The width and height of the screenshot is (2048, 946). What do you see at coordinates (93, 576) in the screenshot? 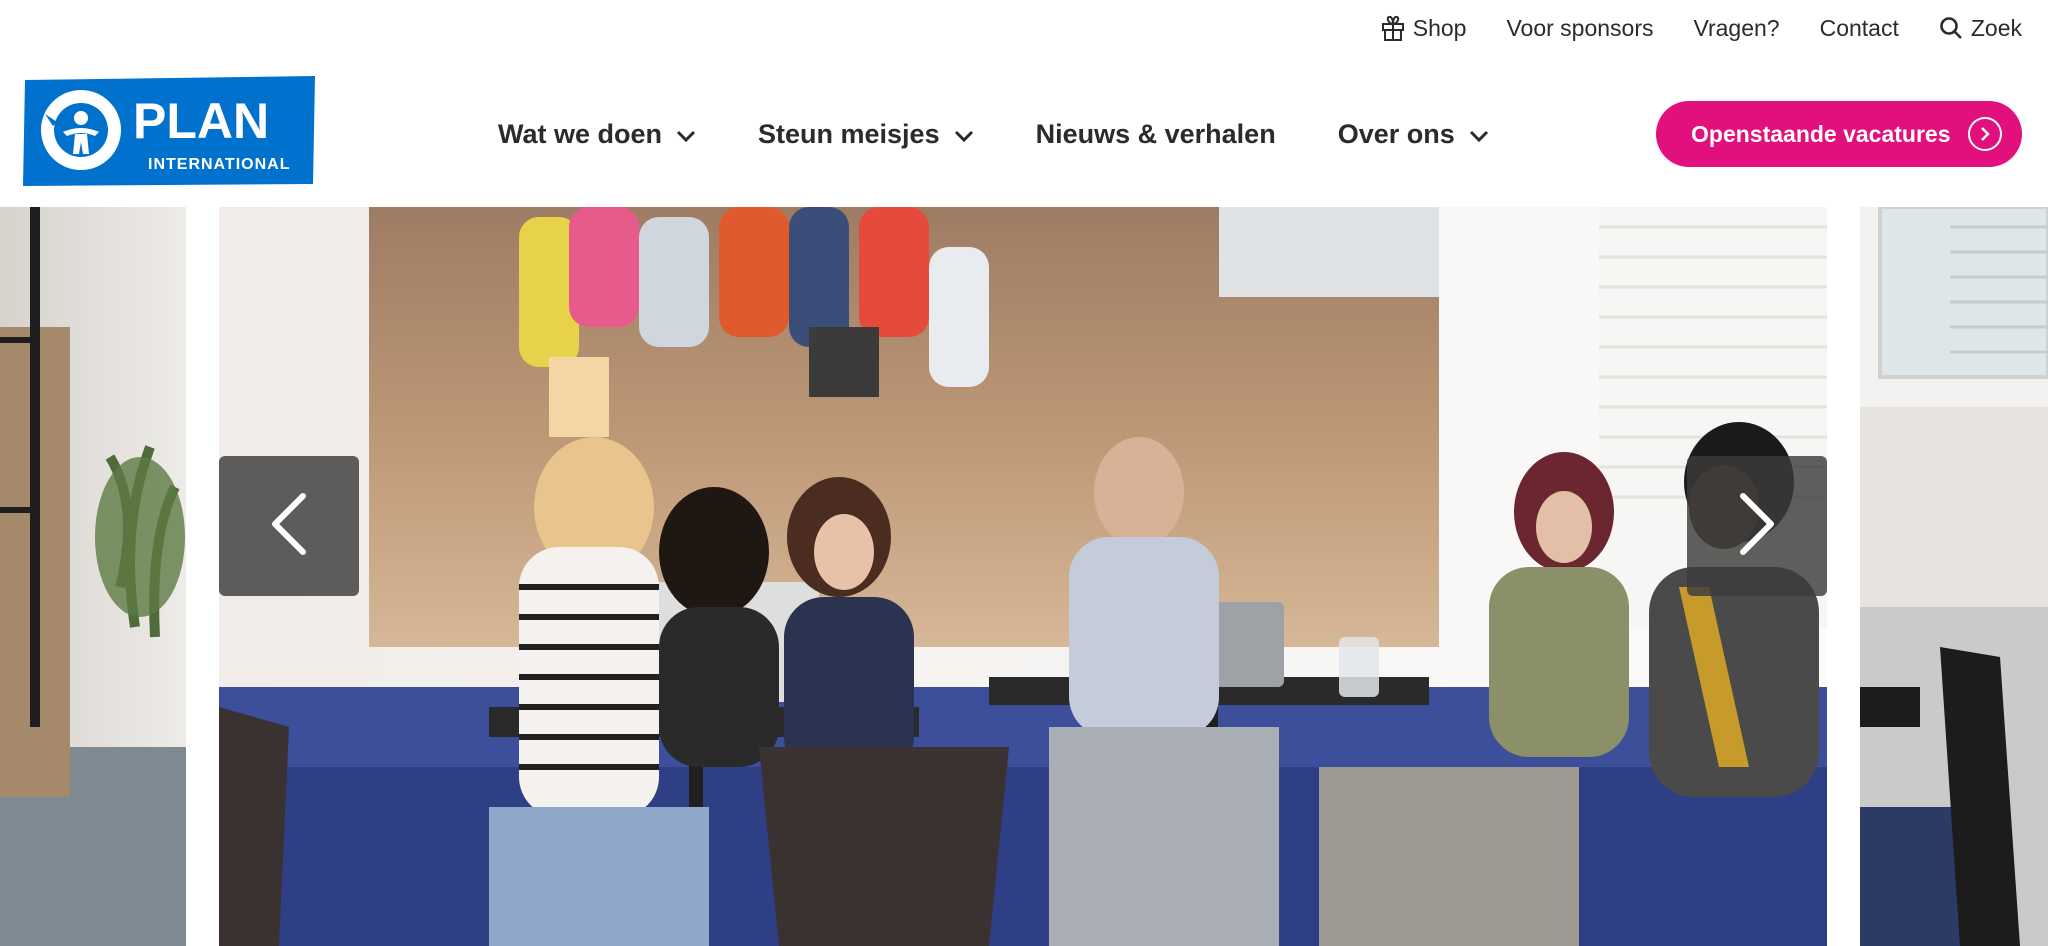
I see `carousel-slide-prev` at bounding box center [93, 576].